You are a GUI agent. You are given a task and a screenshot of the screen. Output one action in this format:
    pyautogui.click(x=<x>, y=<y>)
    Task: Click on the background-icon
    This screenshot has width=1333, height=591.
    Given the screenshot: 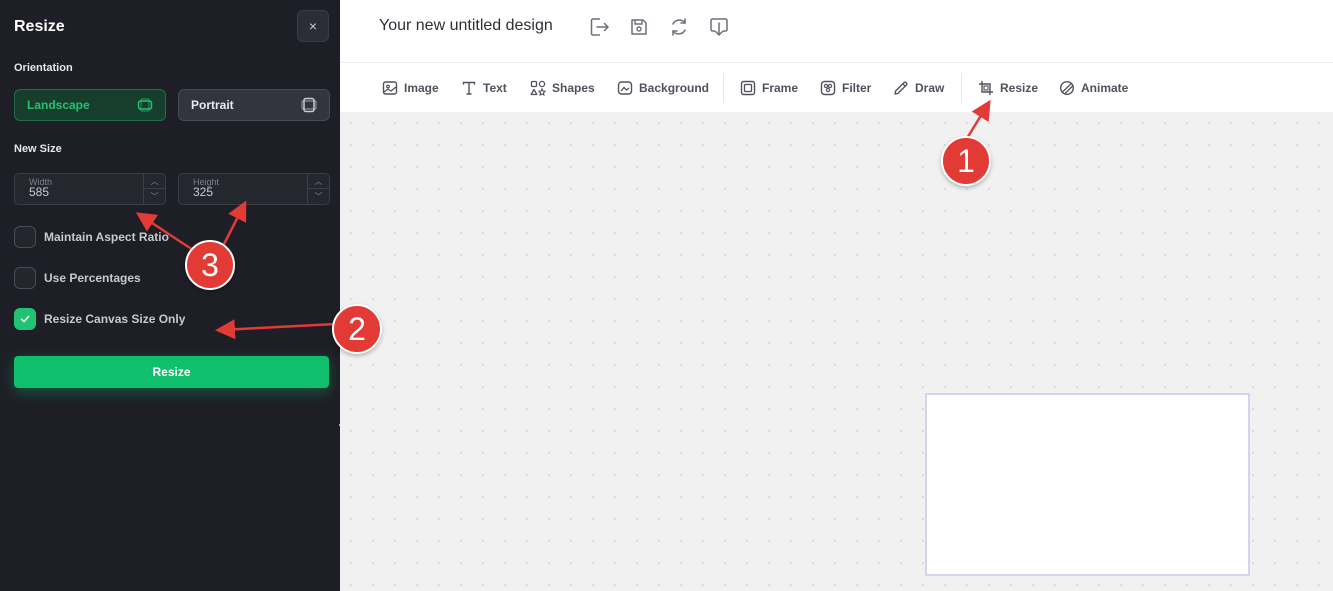 What is the action you would take?
    pyautogui.click(x=625, y=88)
    